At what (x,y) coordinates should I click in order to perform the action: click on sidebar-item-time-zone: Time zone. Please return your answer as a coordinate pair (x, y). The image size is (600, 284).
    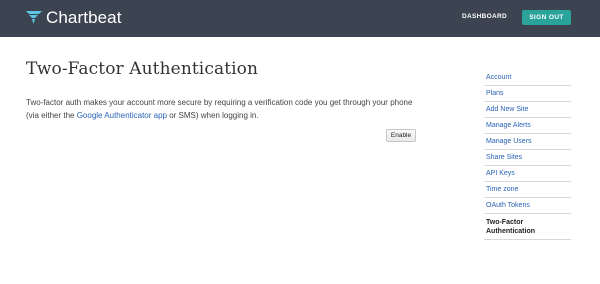
    Looking at the image, I should click on (527, 190).